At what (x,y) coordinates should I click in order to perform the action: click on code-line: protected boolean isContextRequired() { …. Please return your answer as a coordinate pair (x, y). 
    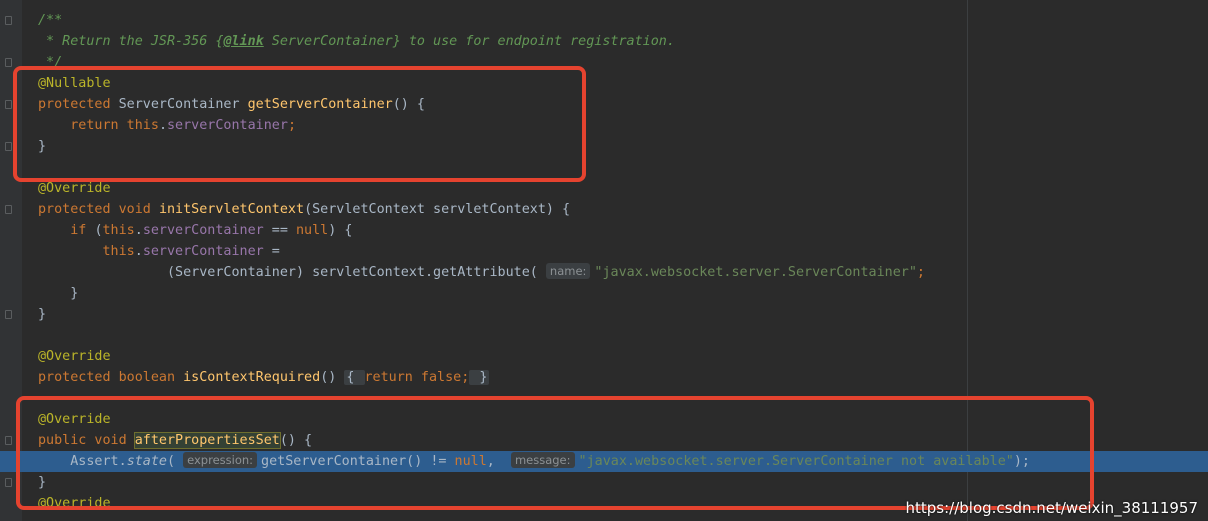
    Looking at the image, I should click on (623, 377).